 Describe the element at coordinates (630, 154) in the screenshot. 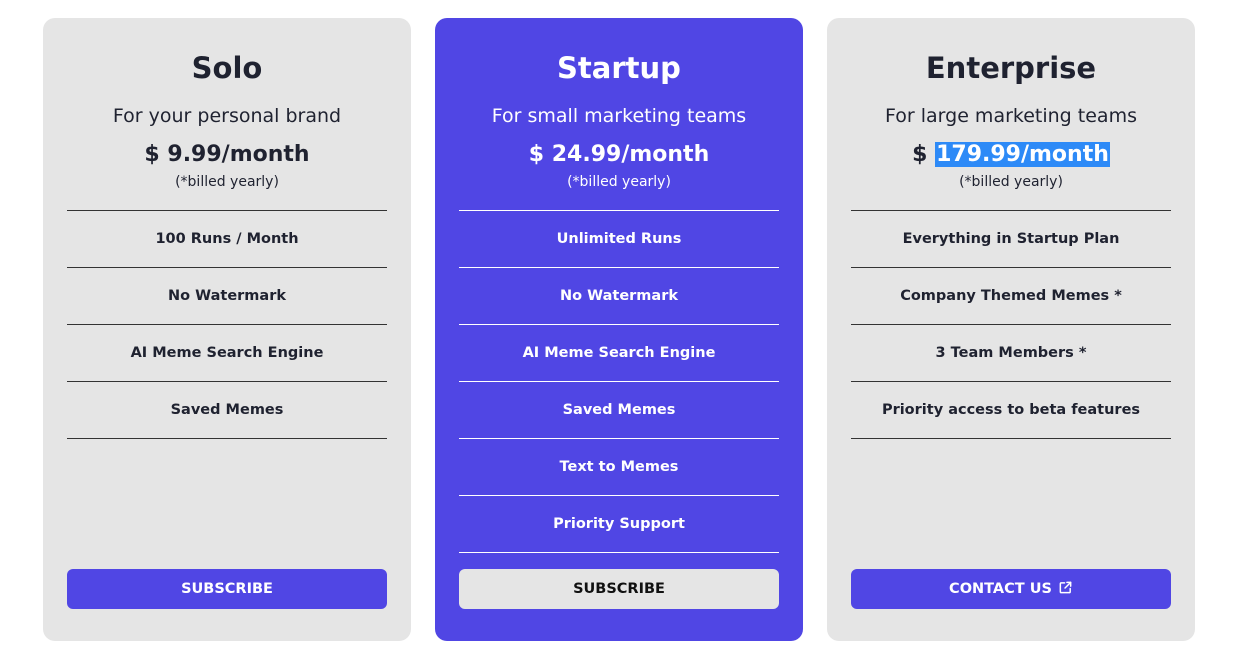

I see `price-amount: 24.99/month` at that location.